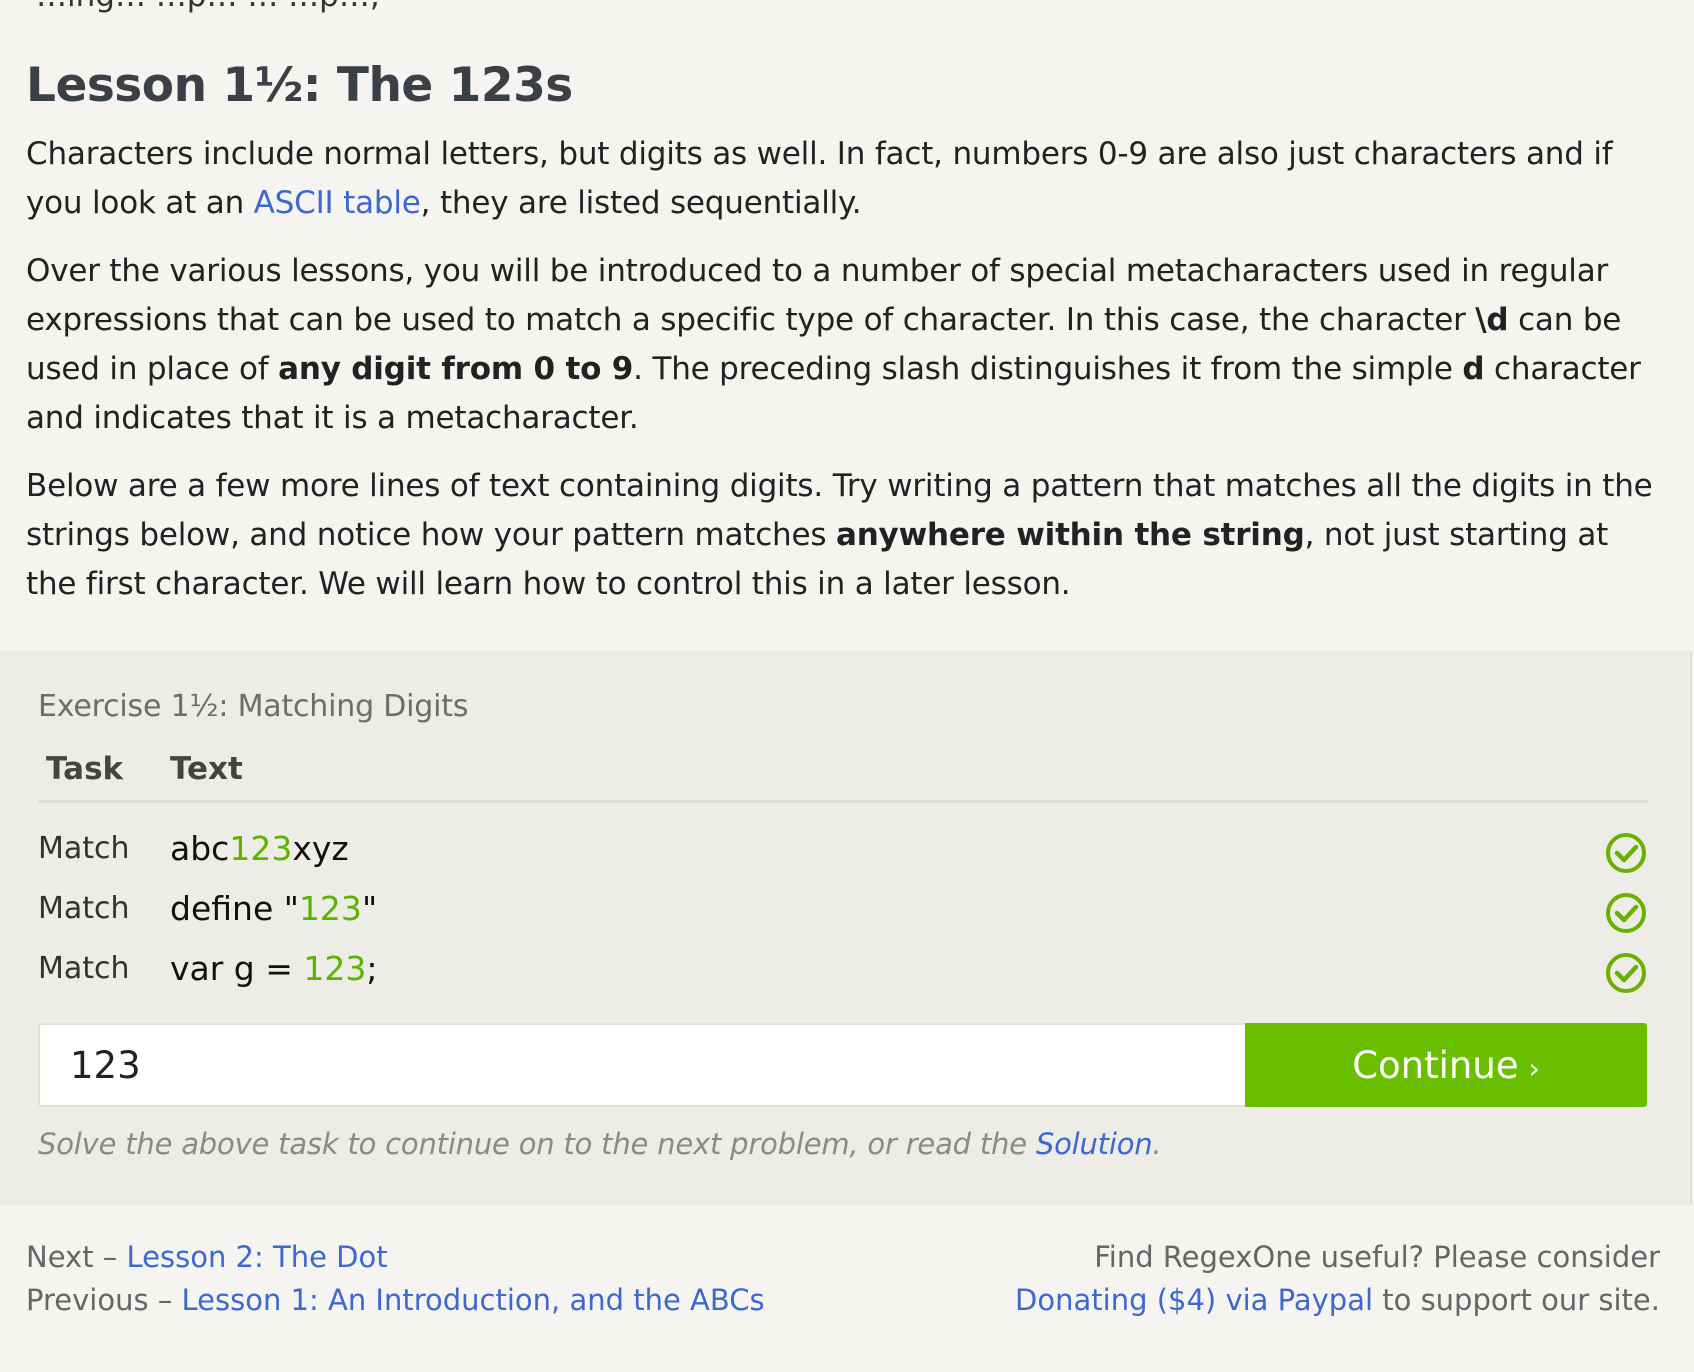  What do you see at coordinates (234, 908) in the screenshot?
I see `text-segment: define "` at bounding box center [234, 908].